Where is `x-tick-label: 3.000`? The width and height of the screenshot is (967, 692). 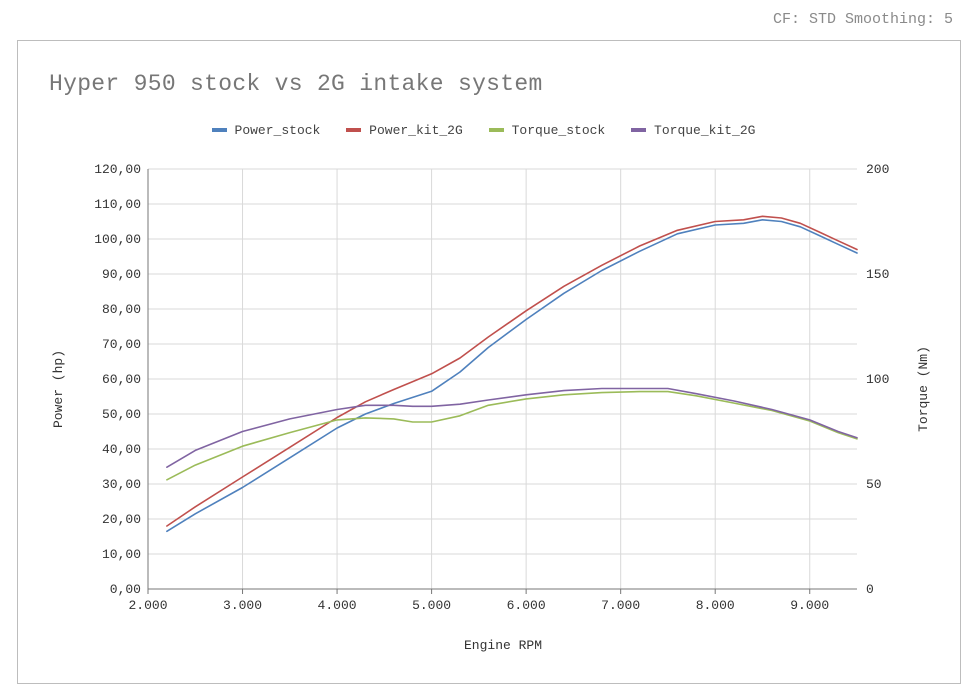
x-tick-label: 3.000 is located at coordinates (242, 605).